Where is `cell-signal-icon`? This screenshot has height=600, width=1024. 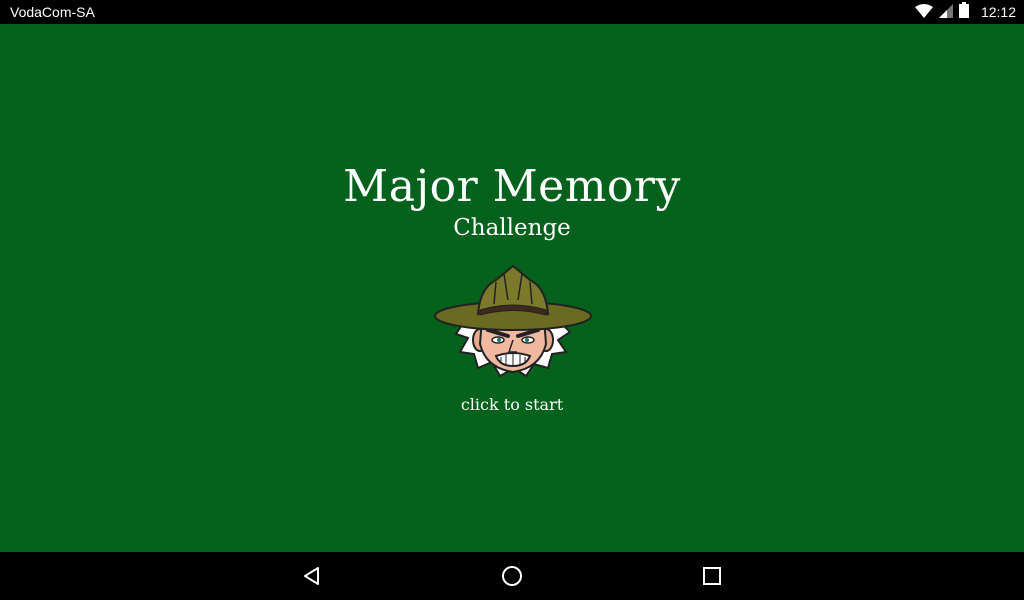
cell-signal-icon is located at coordinates (945, 12).